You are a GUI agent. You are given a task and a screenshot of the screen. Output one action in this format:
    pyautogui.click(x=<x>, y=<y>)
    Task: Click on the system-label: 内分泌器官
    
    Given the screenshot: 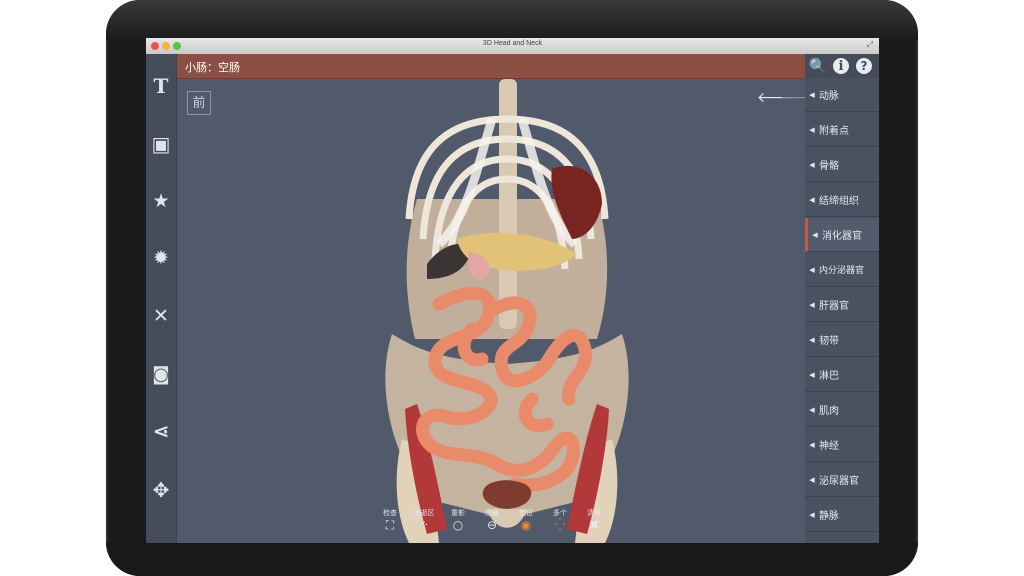 What is the action you would take?
    pyautogui.click(x=842, y=271)
    